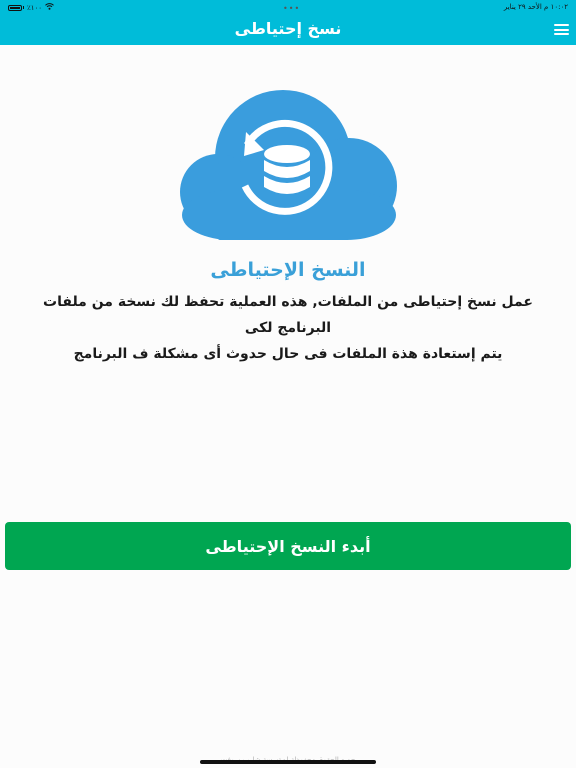 This screenshot has width=576, height=768. What do you see at coordinates (561, 29) in the screenshot?
I see `hamburger-menu-icon` at bounding box center [561, 29].